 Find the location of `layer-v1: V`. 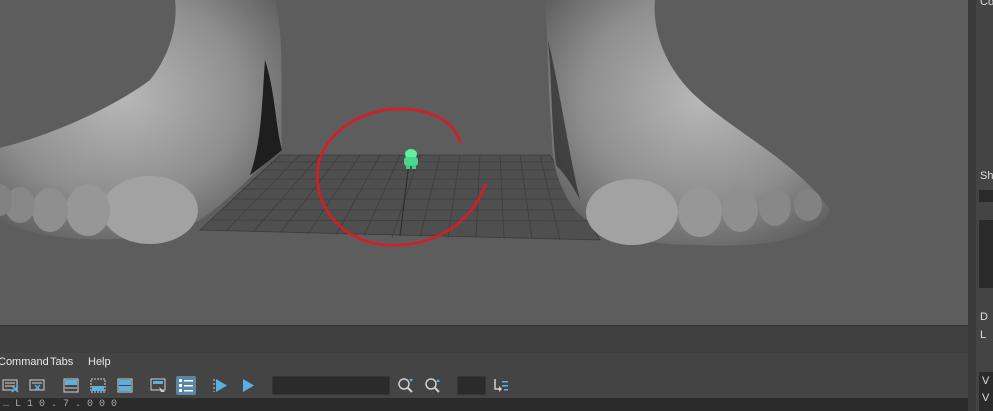

layer-v1: V is located at coordinates (985, 381).